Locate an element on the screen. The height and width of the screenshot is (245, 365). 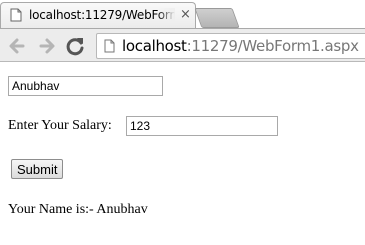
close-icon: × is located at coordinates (185, 15).